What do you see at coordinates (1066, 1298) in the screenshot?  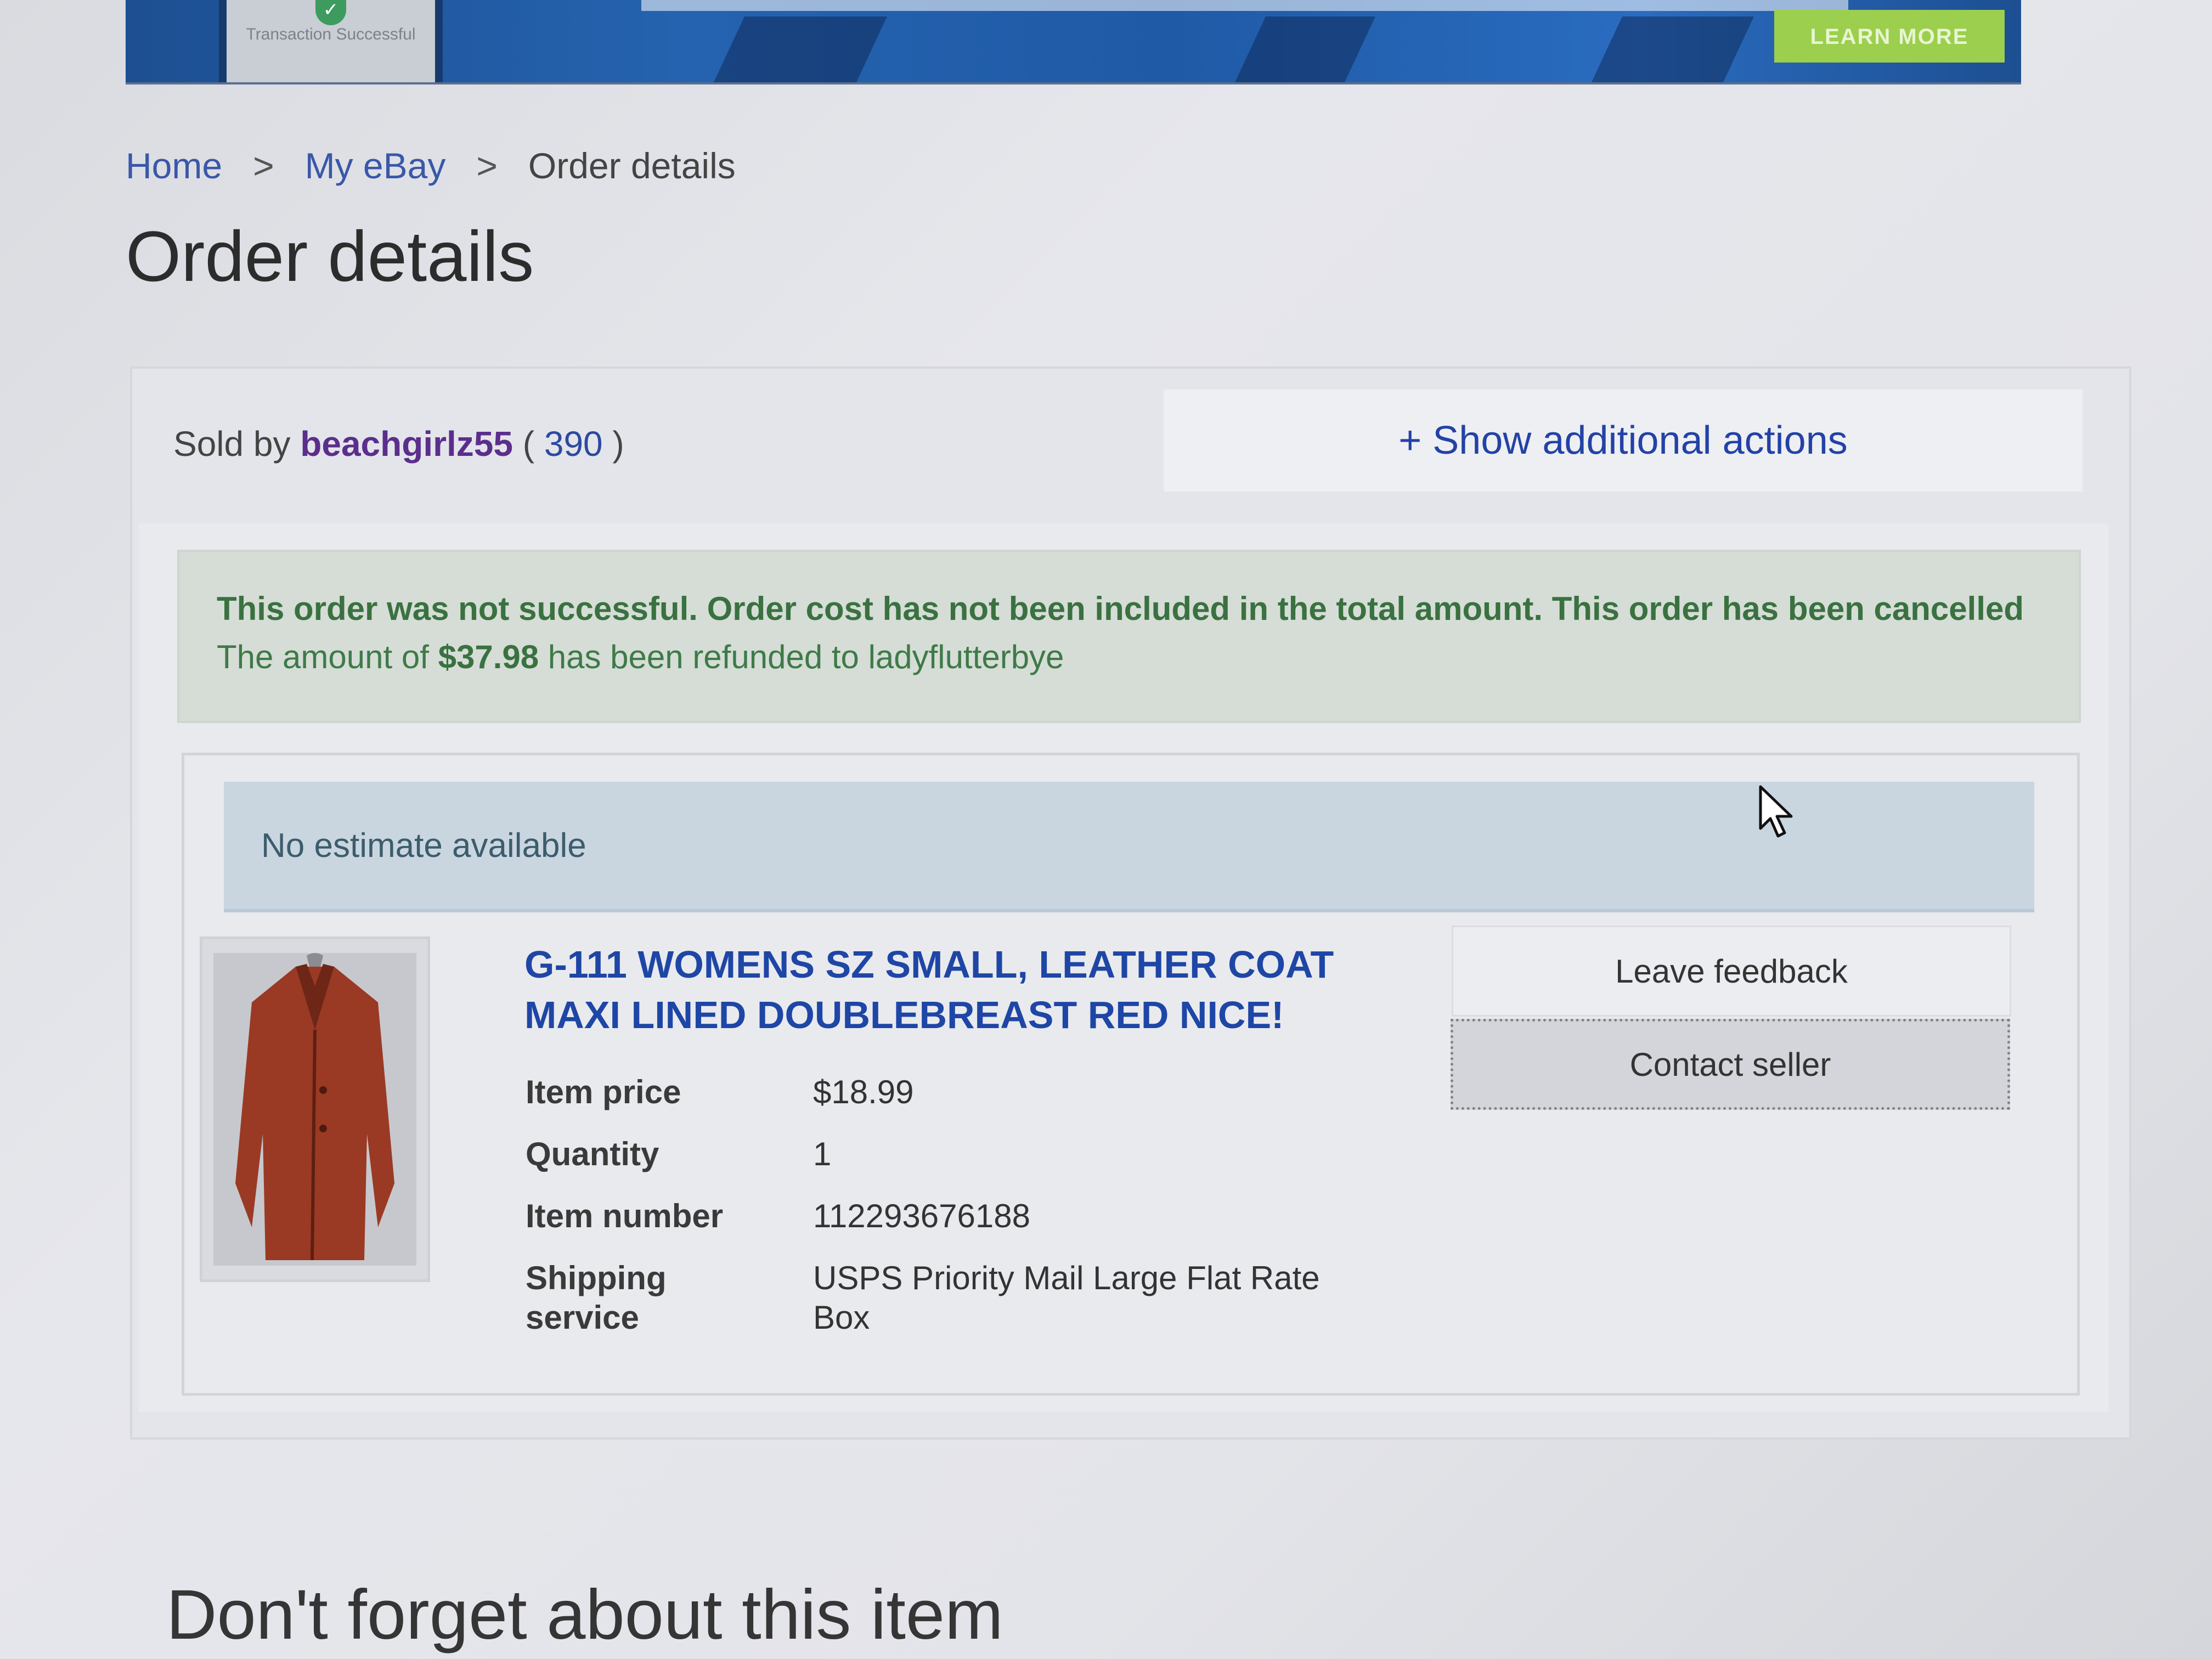 I see `shipping-service-value: USPS Priority Mail Large Flat Rate Box` at bounding box center [1066, 1298].